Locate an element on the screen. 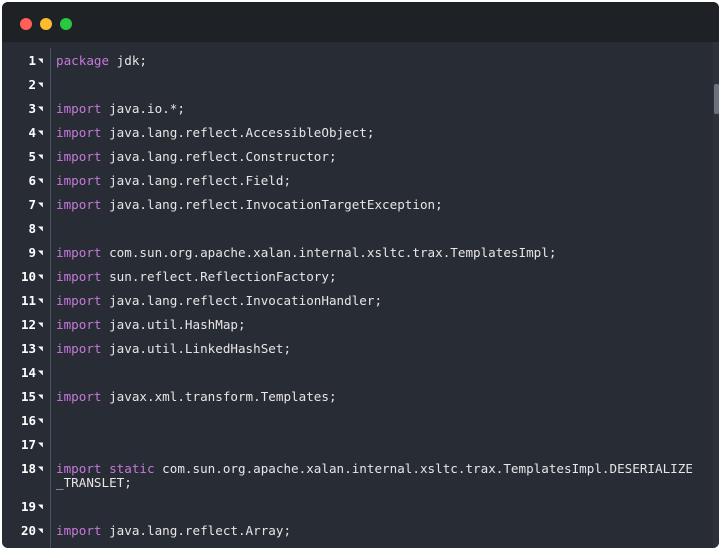 The width and height of the screenshot is (721, 550). keyword: package is located at coordinates (83, 60).